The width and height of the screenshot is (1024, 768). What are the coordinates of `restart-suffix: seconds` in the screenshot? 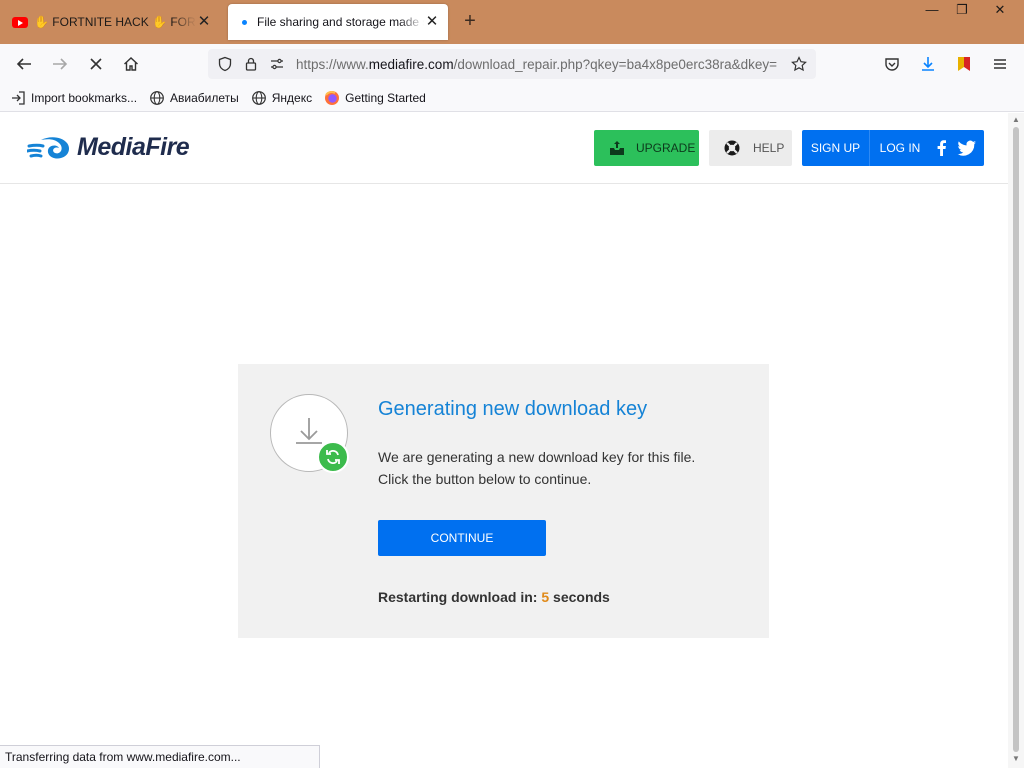 It's located at (581, 597).